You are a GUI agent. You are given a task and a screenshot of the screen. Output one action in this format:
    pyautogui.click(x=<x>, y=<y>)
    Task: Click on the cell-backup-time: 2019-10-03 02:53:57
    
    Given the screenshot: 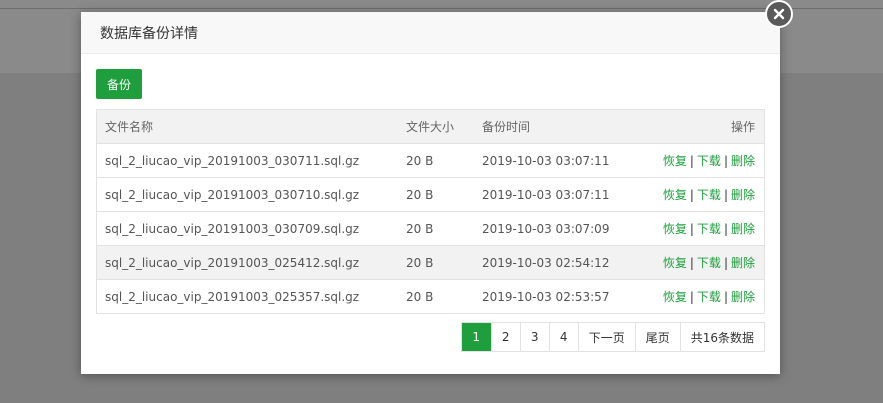 What is the action you would take?
    pyautogui.click(x=557, y=296)
    